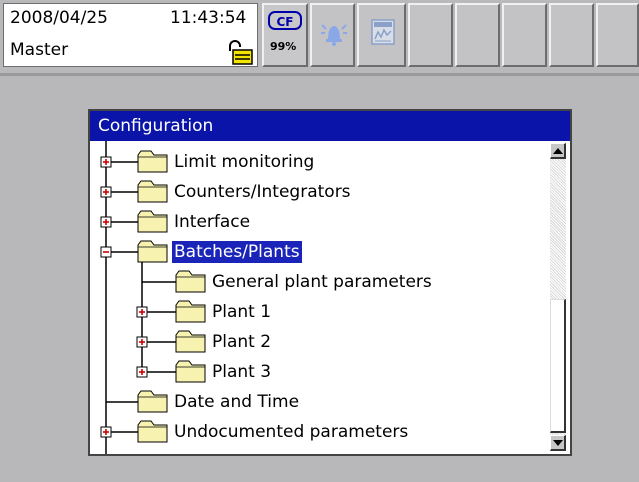 The height and width of the screenshot is (482, 639). I want to click on scroll-up-button, so click(558, 151).